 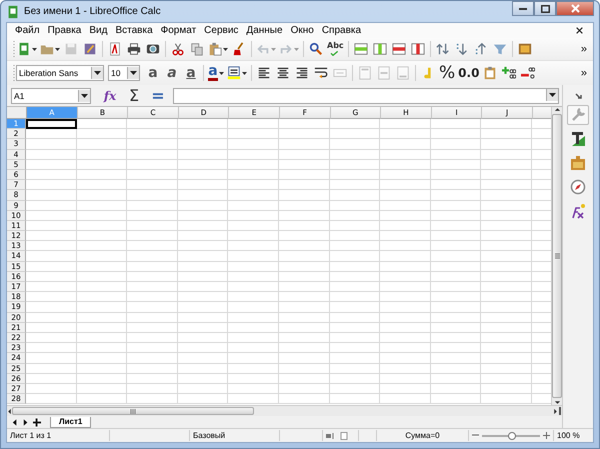 I want to click on horizontal-scrollbar-thumb, so click(x=133, y=411).